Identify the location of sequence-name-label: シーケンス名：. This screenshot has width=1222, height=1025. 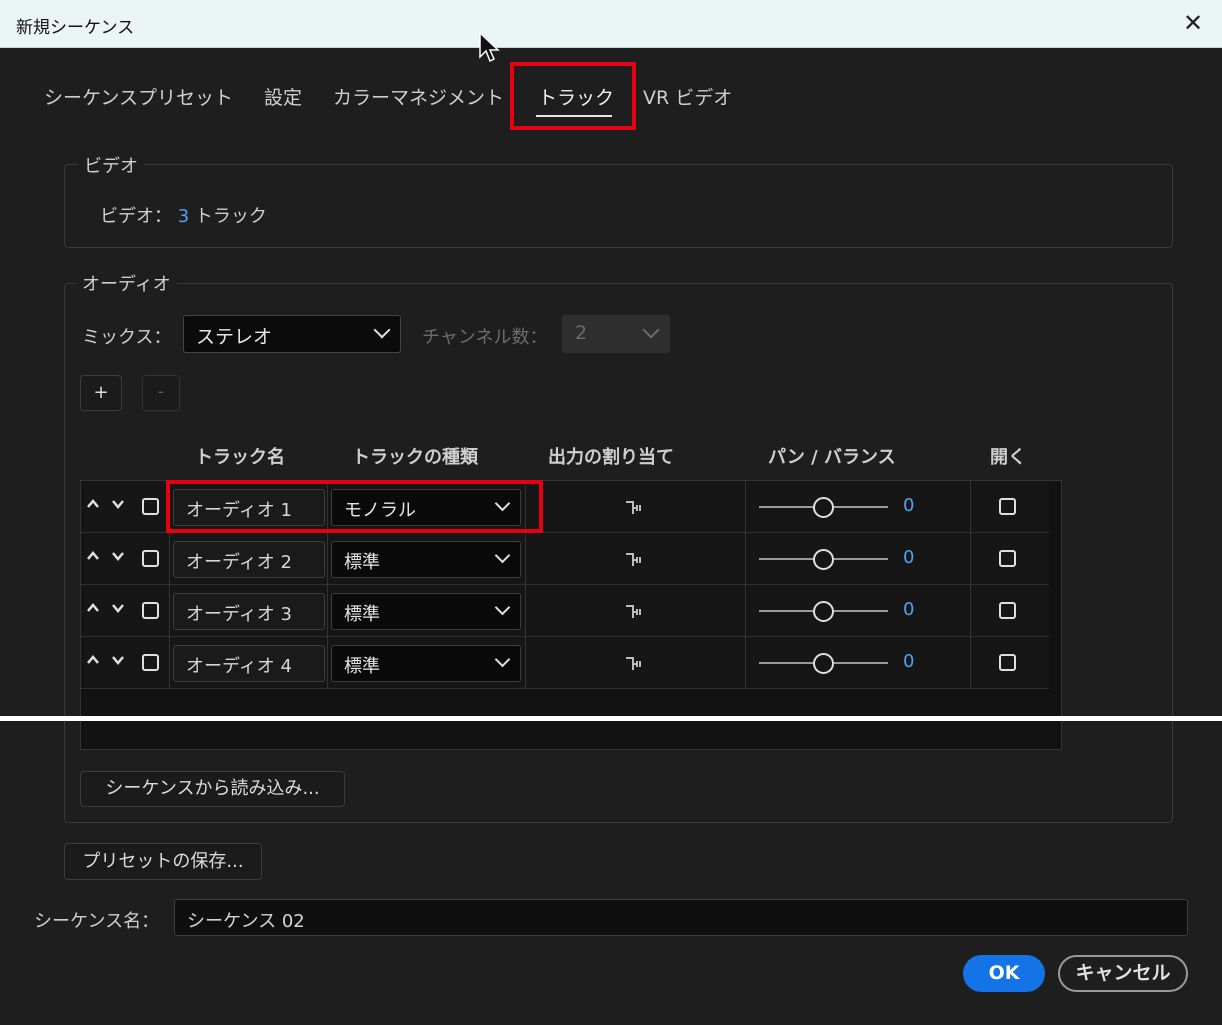
(97, 921).